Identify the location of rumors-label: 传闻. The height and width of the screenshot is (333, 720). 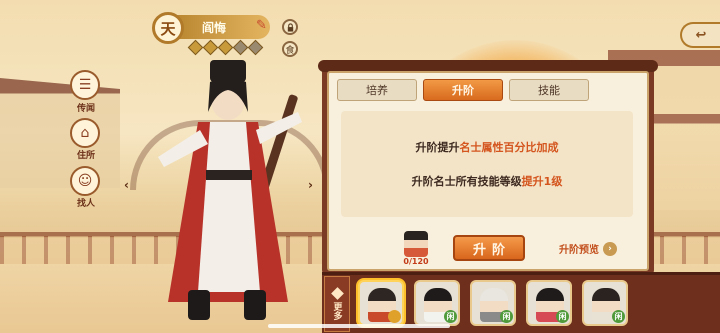
(85, 109).